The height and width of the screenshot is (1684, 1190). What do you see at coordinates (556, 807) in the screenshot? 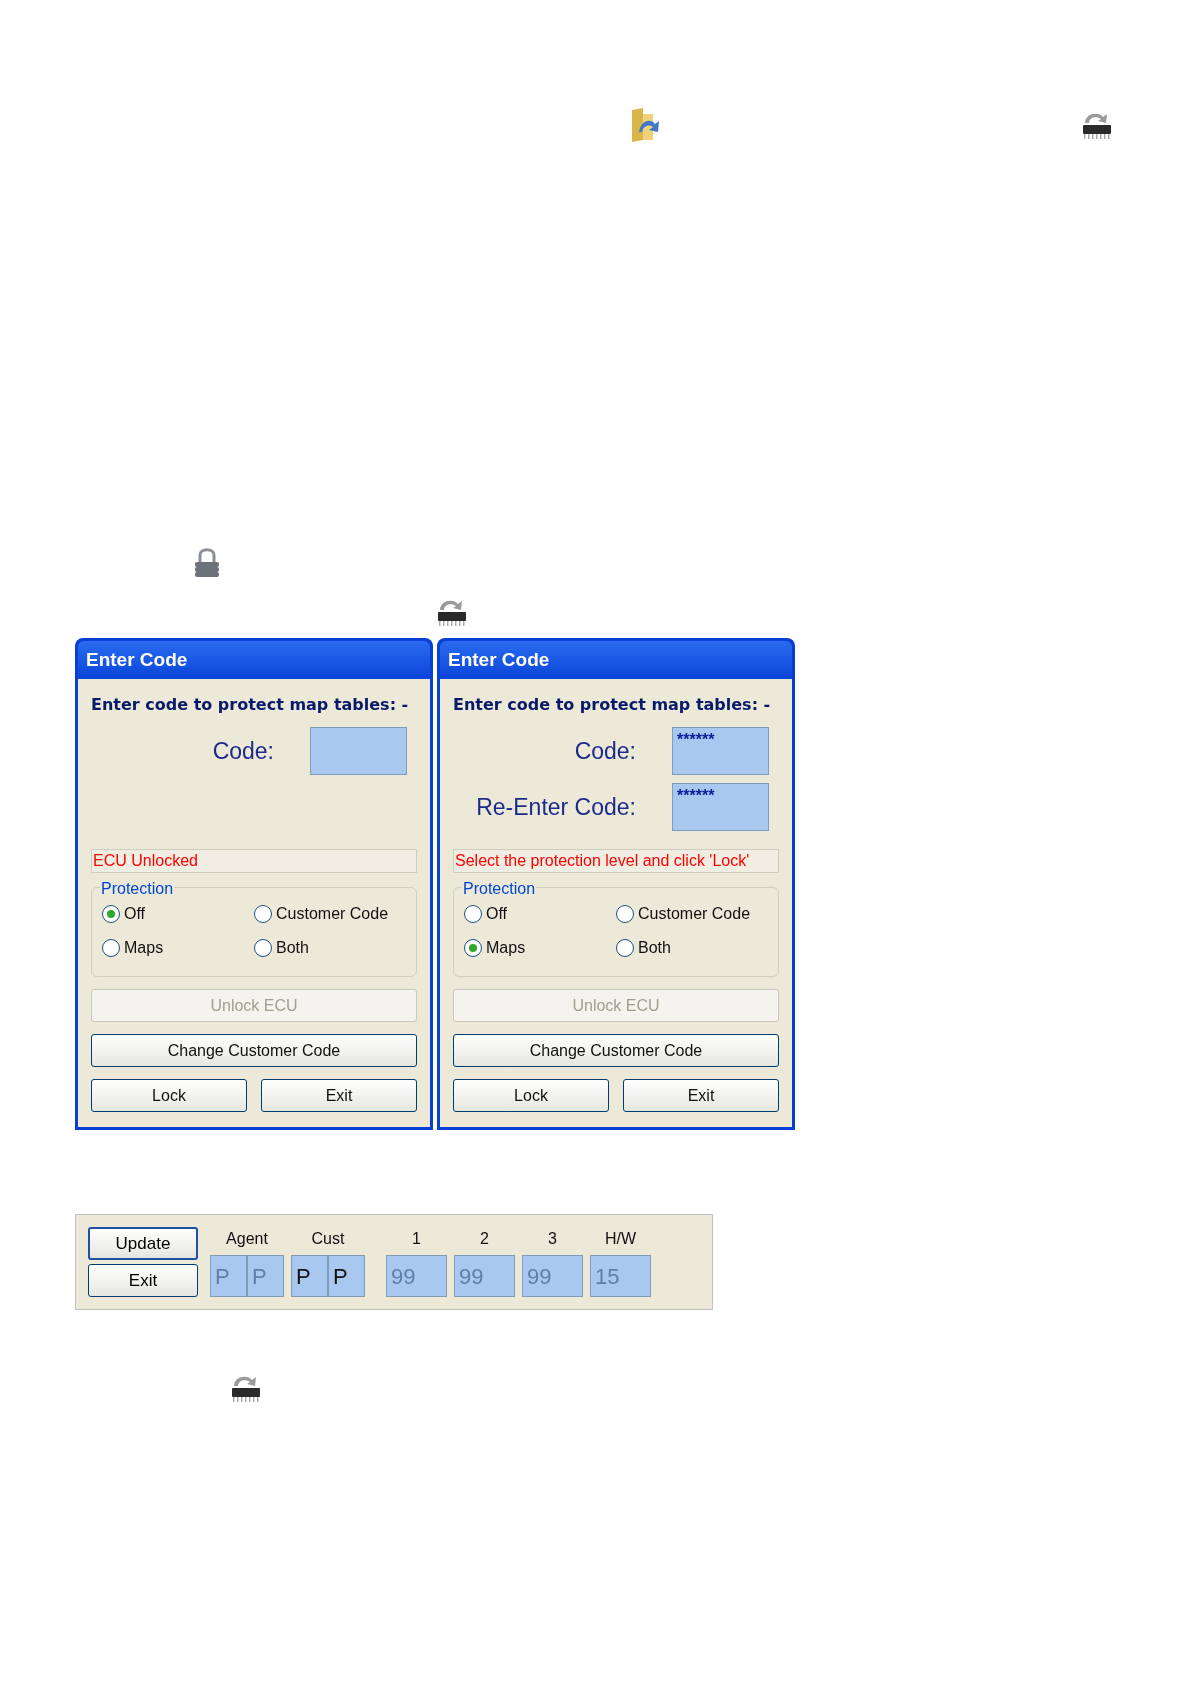
I see `field-label: Re-Enter Code:` at bounding box center [556, 807].